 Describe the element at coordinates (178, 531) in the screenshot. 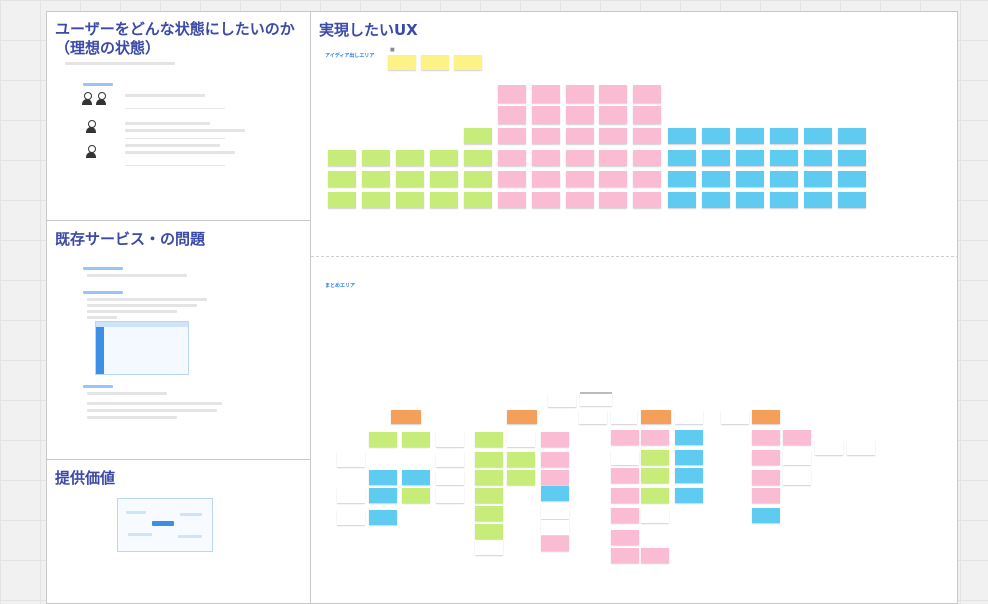

I see `value-frame: 提供価値` at that location.